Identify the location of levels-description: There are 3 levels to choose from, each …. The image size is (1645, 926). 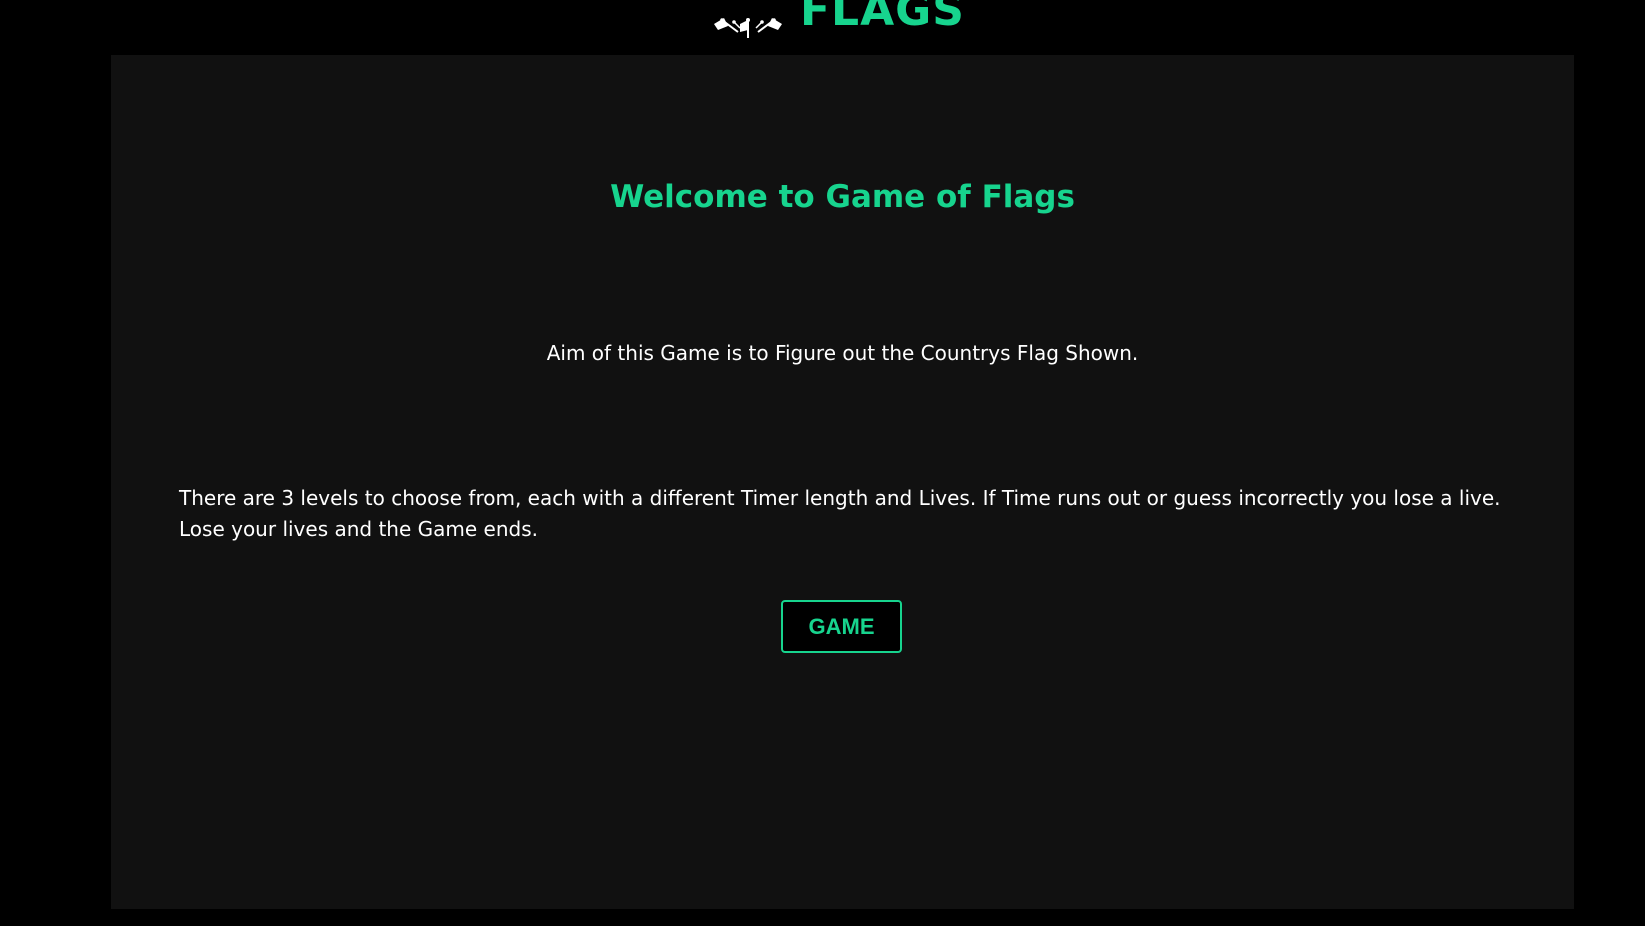
(840, 513).